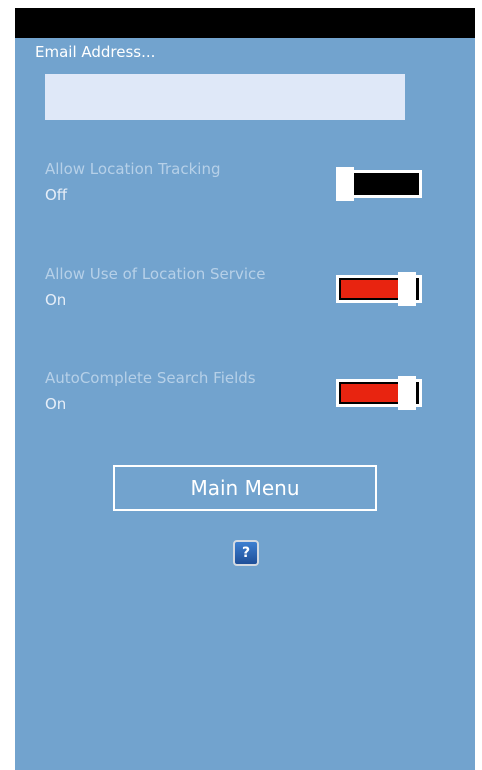  I want to click on email-field, so click(225, 97).